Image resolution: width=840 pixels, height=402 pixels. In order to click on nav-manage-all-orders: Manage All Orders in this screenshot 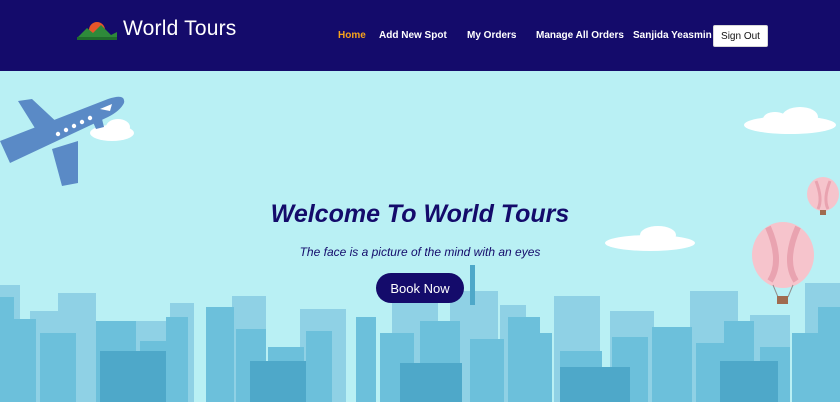, I will do `click(580, 35)`.